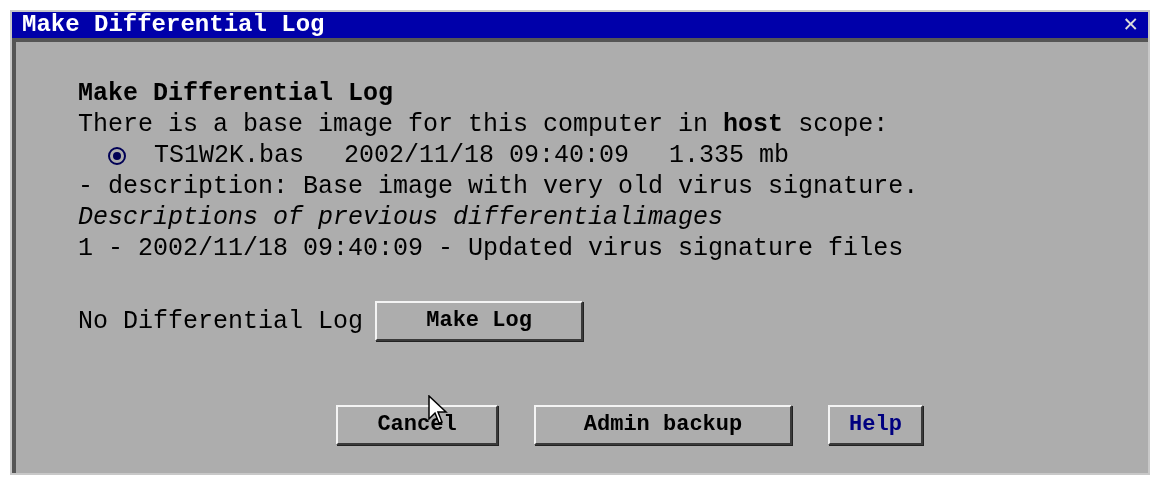 This screenshot has height=479, width=1157. I want to click on previous-heading: Descriptions of previous differentialimages, so click(401, 217).